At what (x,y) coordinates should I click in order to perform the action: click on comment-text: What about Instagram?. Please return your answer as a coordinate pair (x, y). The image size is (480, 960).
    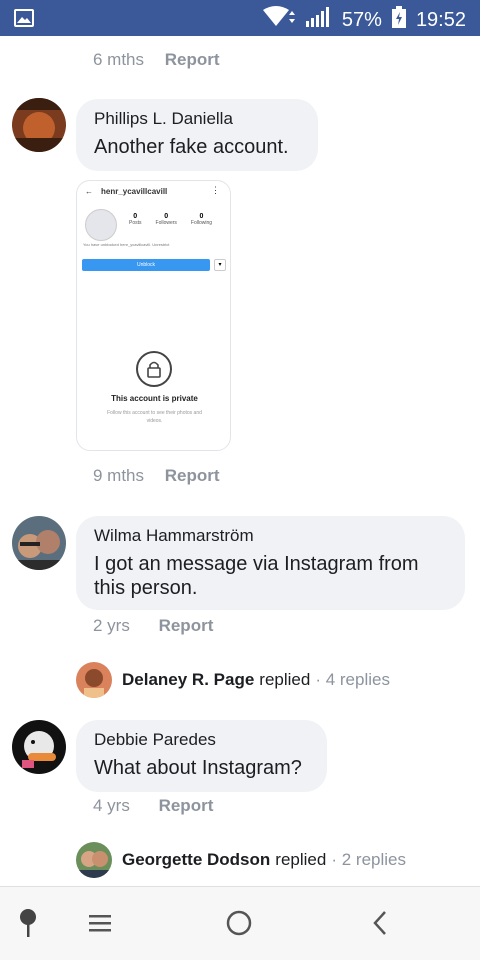
    Looking at the image, I should click on (198, 768).